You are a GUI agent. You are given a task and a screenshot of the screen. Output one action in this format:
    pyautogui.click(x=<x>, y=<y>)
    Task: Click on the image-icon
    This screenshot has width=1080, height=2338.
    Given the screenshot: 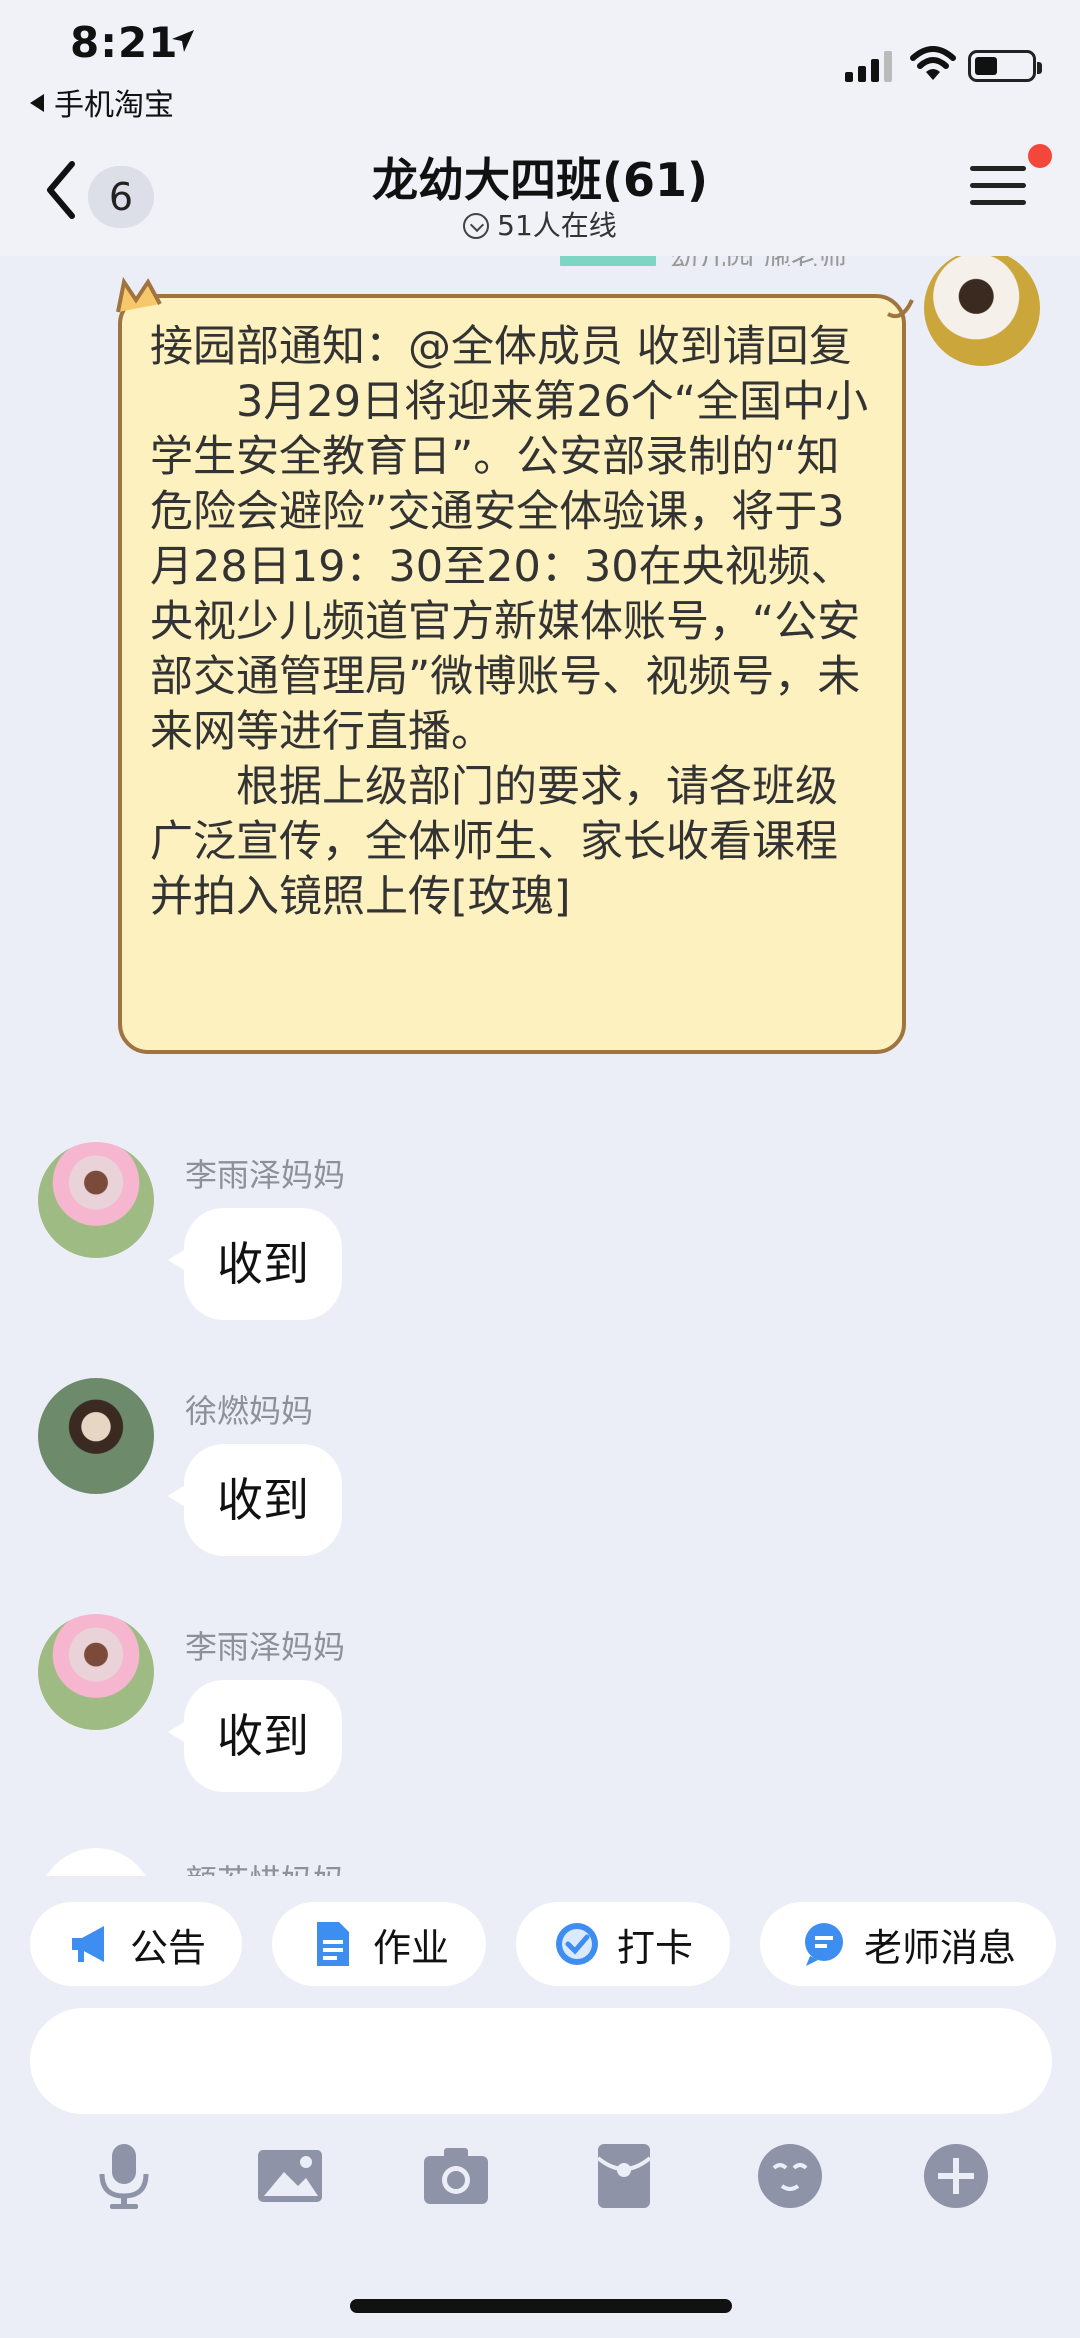 What is the action you would take?
    pyautogui.click(x=290, y=2176)
    